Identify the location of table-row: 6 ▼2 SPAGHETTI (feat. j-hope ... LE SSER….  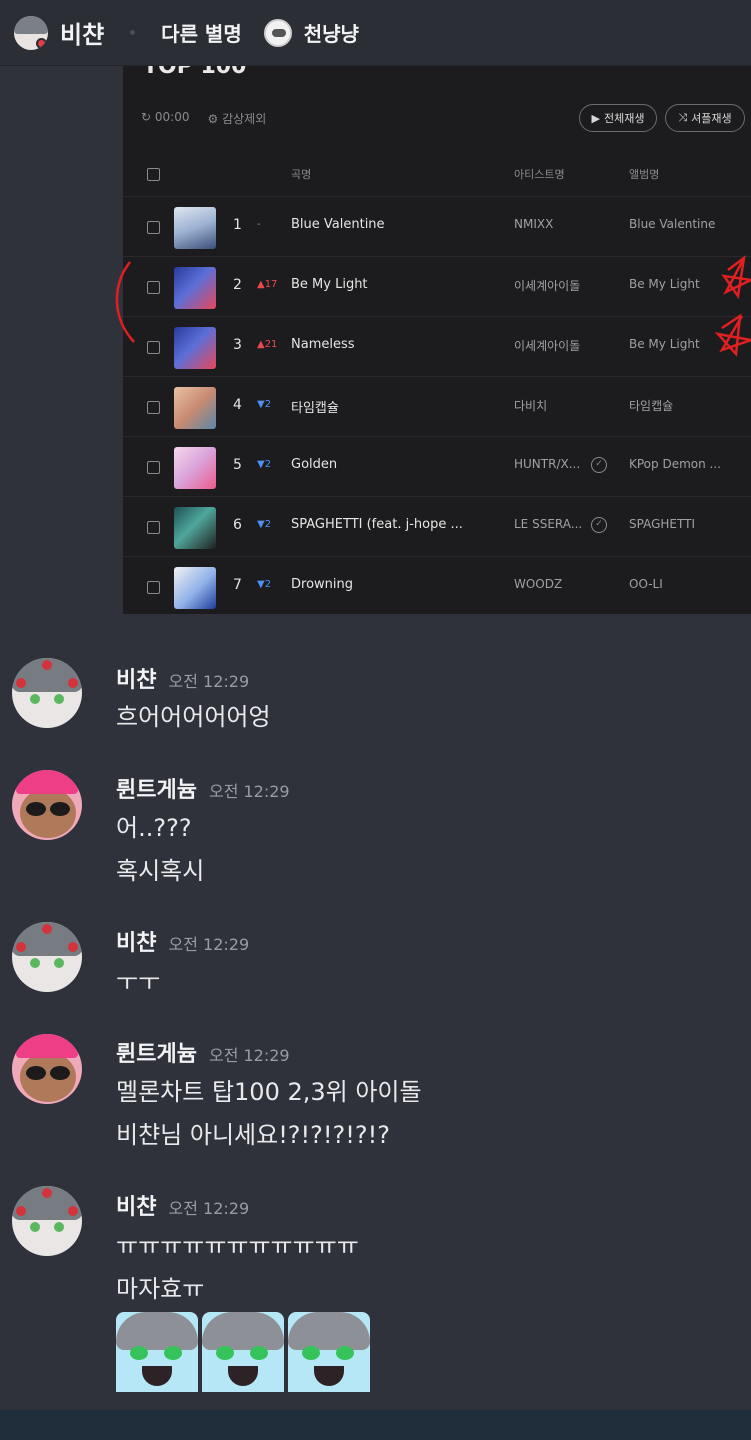
(437, 526).